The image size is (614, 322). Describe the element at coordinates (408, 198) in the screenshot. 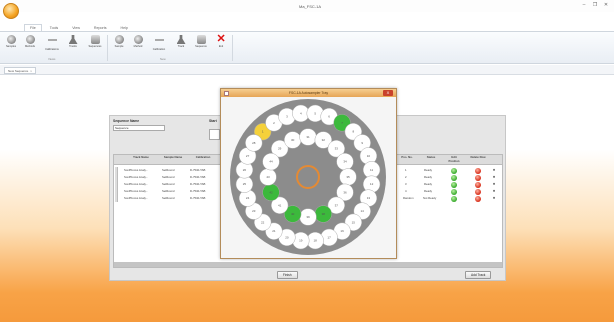

I see `position-cell: Random` at that location.